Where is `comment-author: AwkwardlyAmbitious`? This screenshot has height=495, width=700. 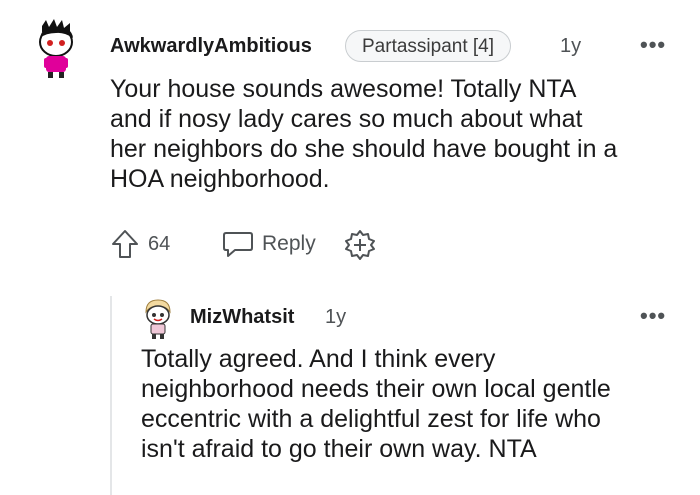 comment-author: AwkwardlyAmbitious is located at coordinates (211, 46).